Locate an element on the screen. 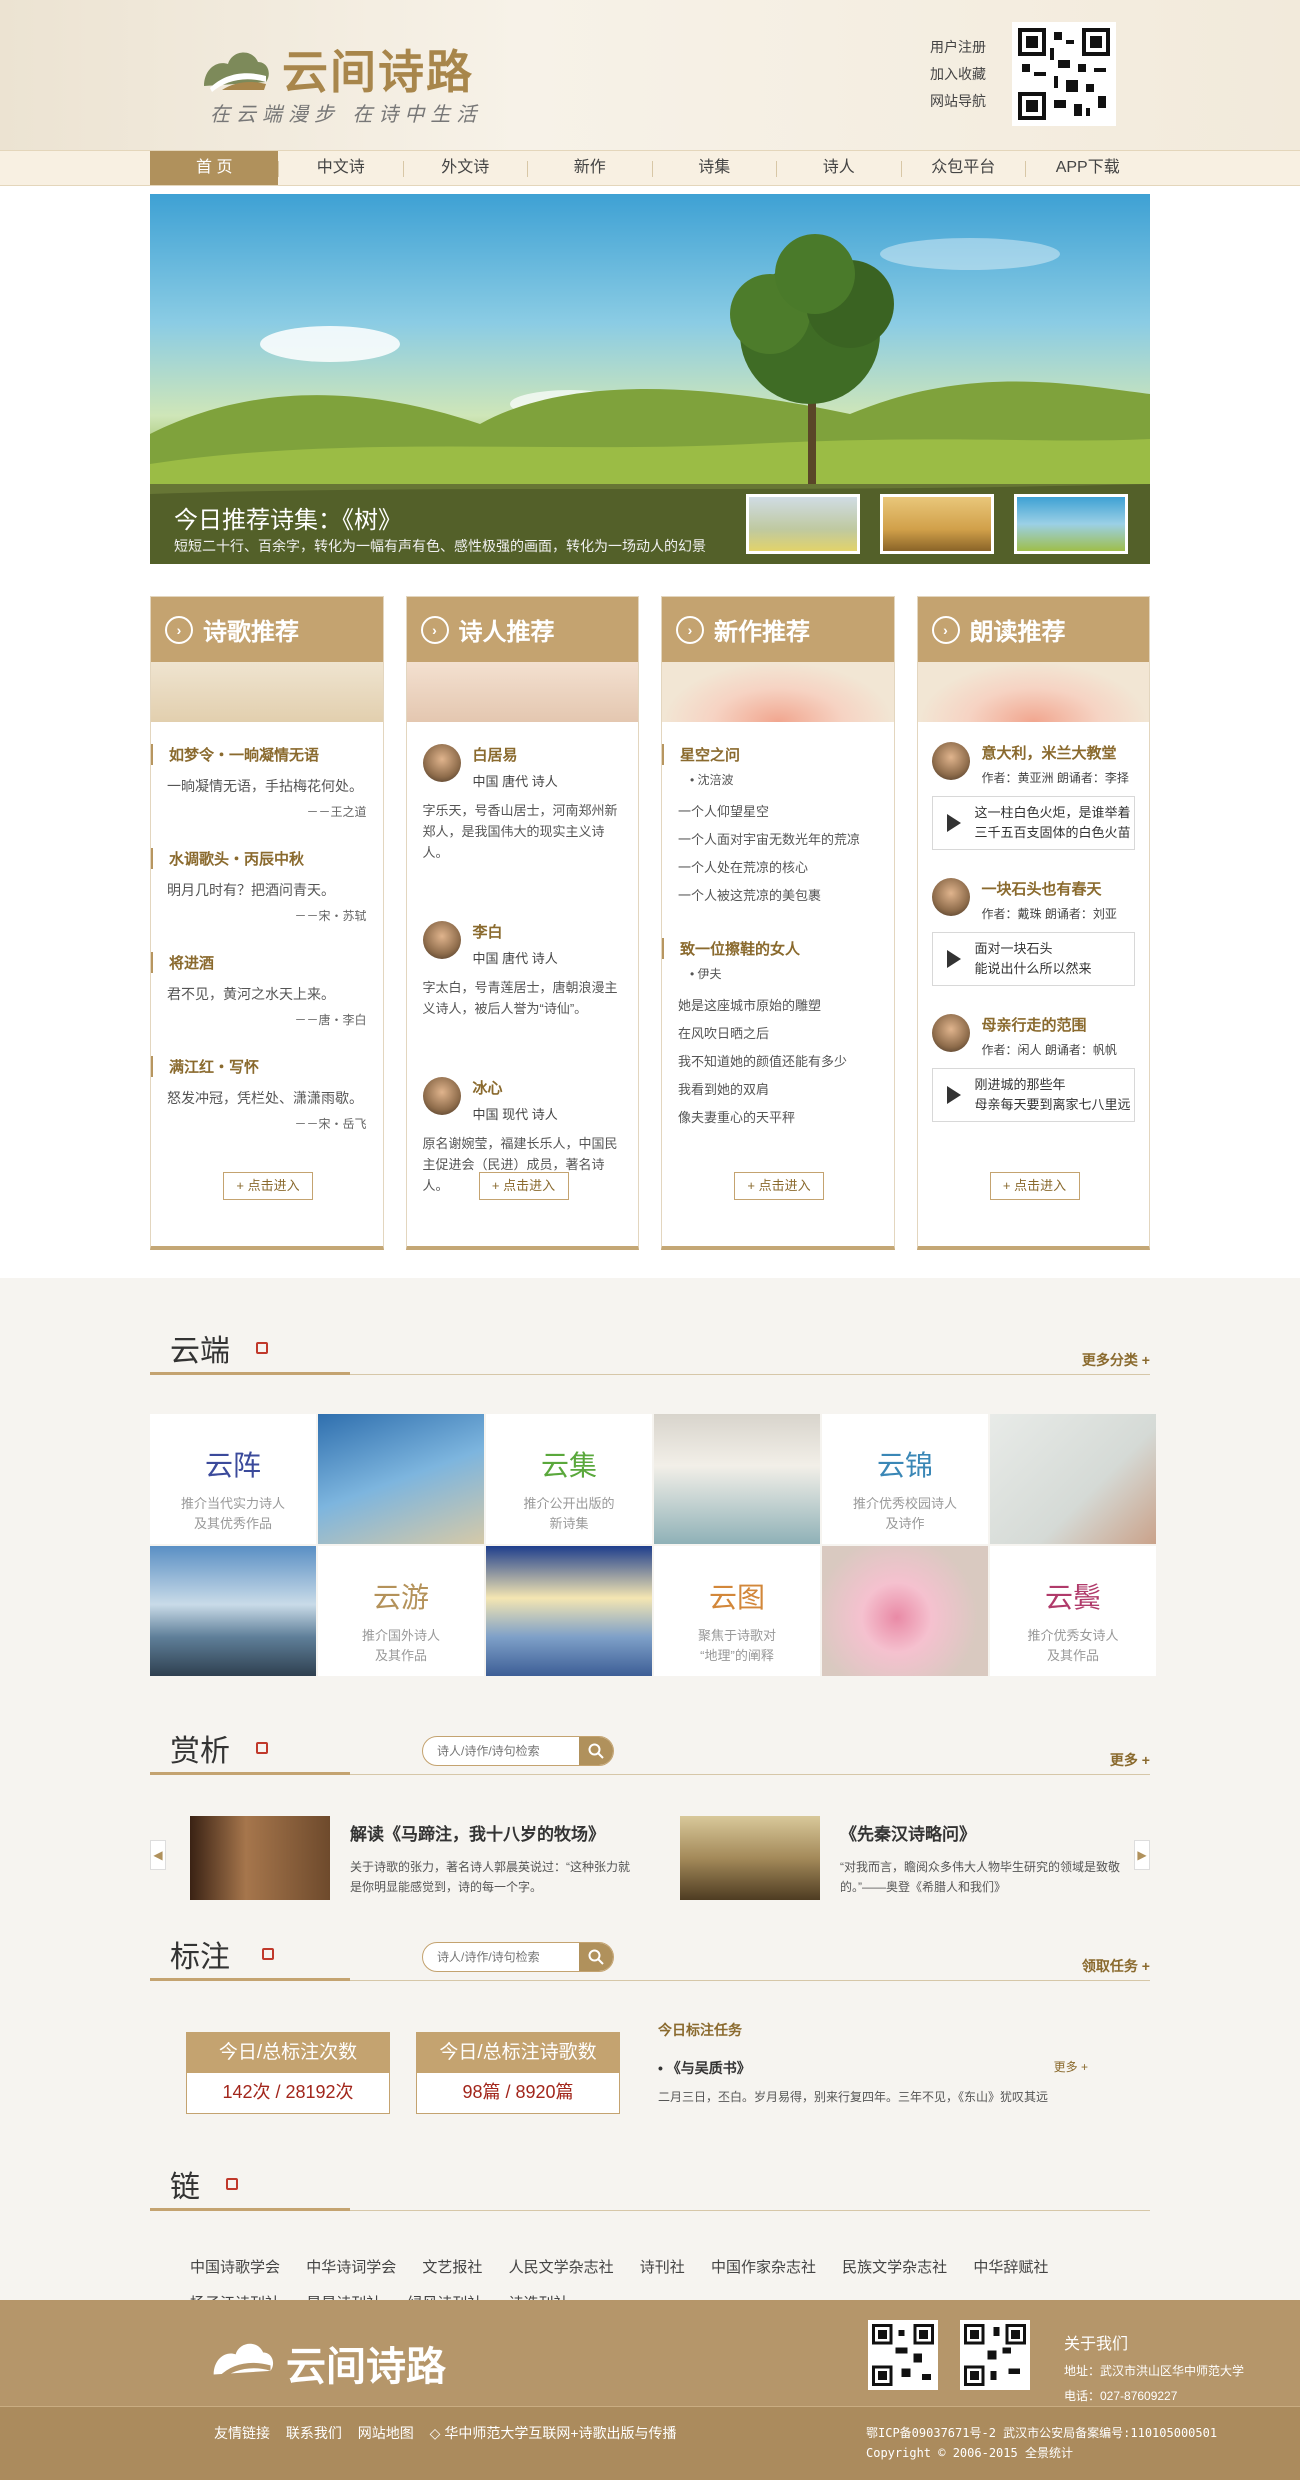 The width and height of the screenshot is (1300, 2480). reading-item: 母亲行走的范围 作者：闲人 朗诵者：帆帆 is located at coordinates (1033, 1036).